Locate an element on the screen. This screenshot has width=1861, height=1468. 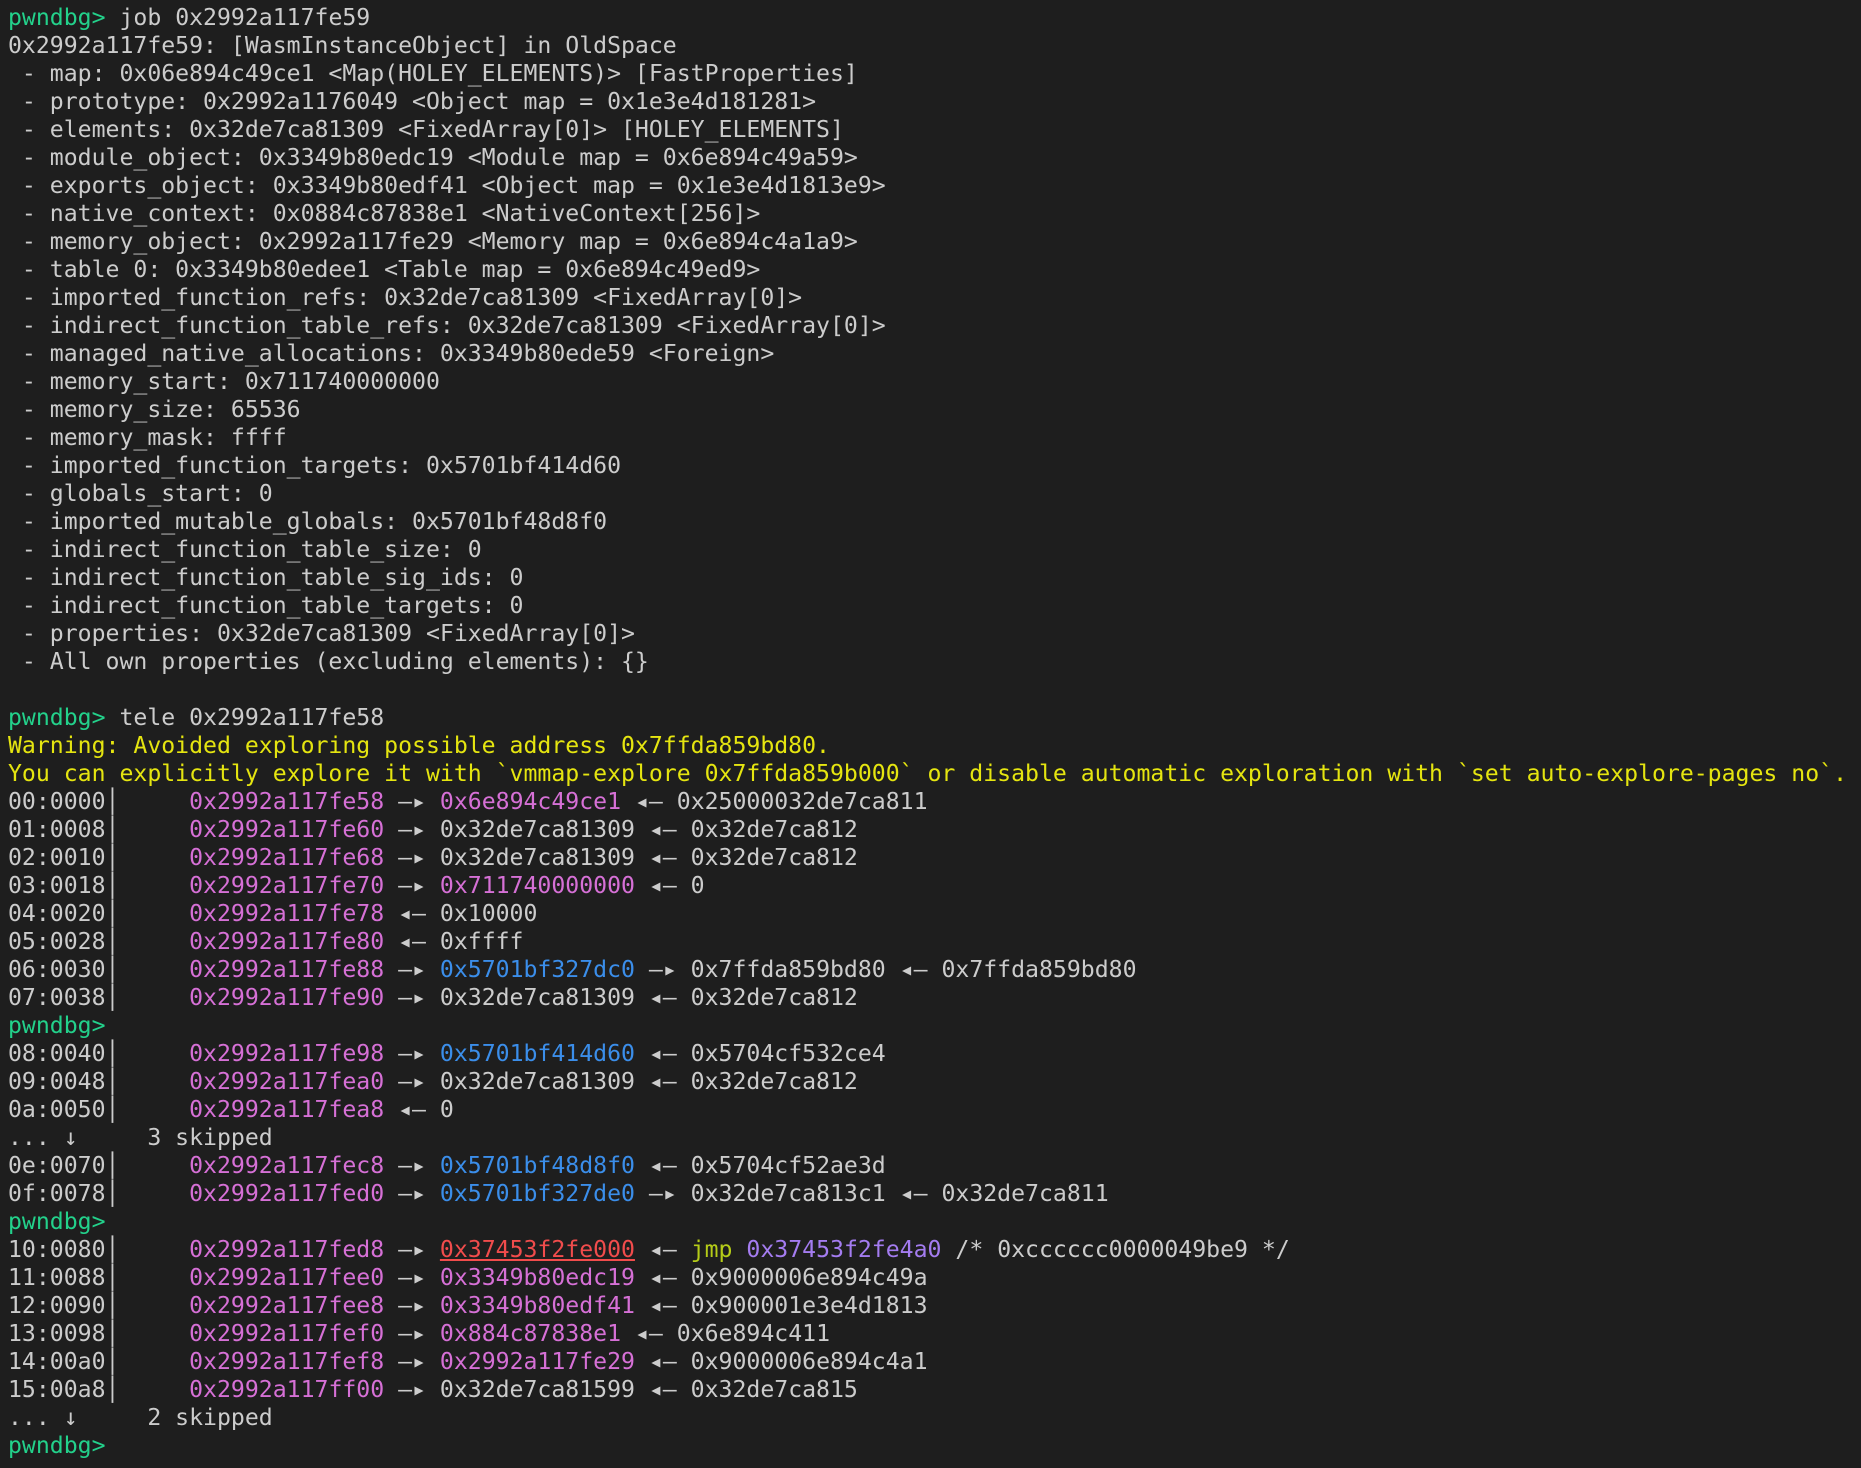
output-text: - indirect_function_table_size: 0 is located at coordinates (245, 550).